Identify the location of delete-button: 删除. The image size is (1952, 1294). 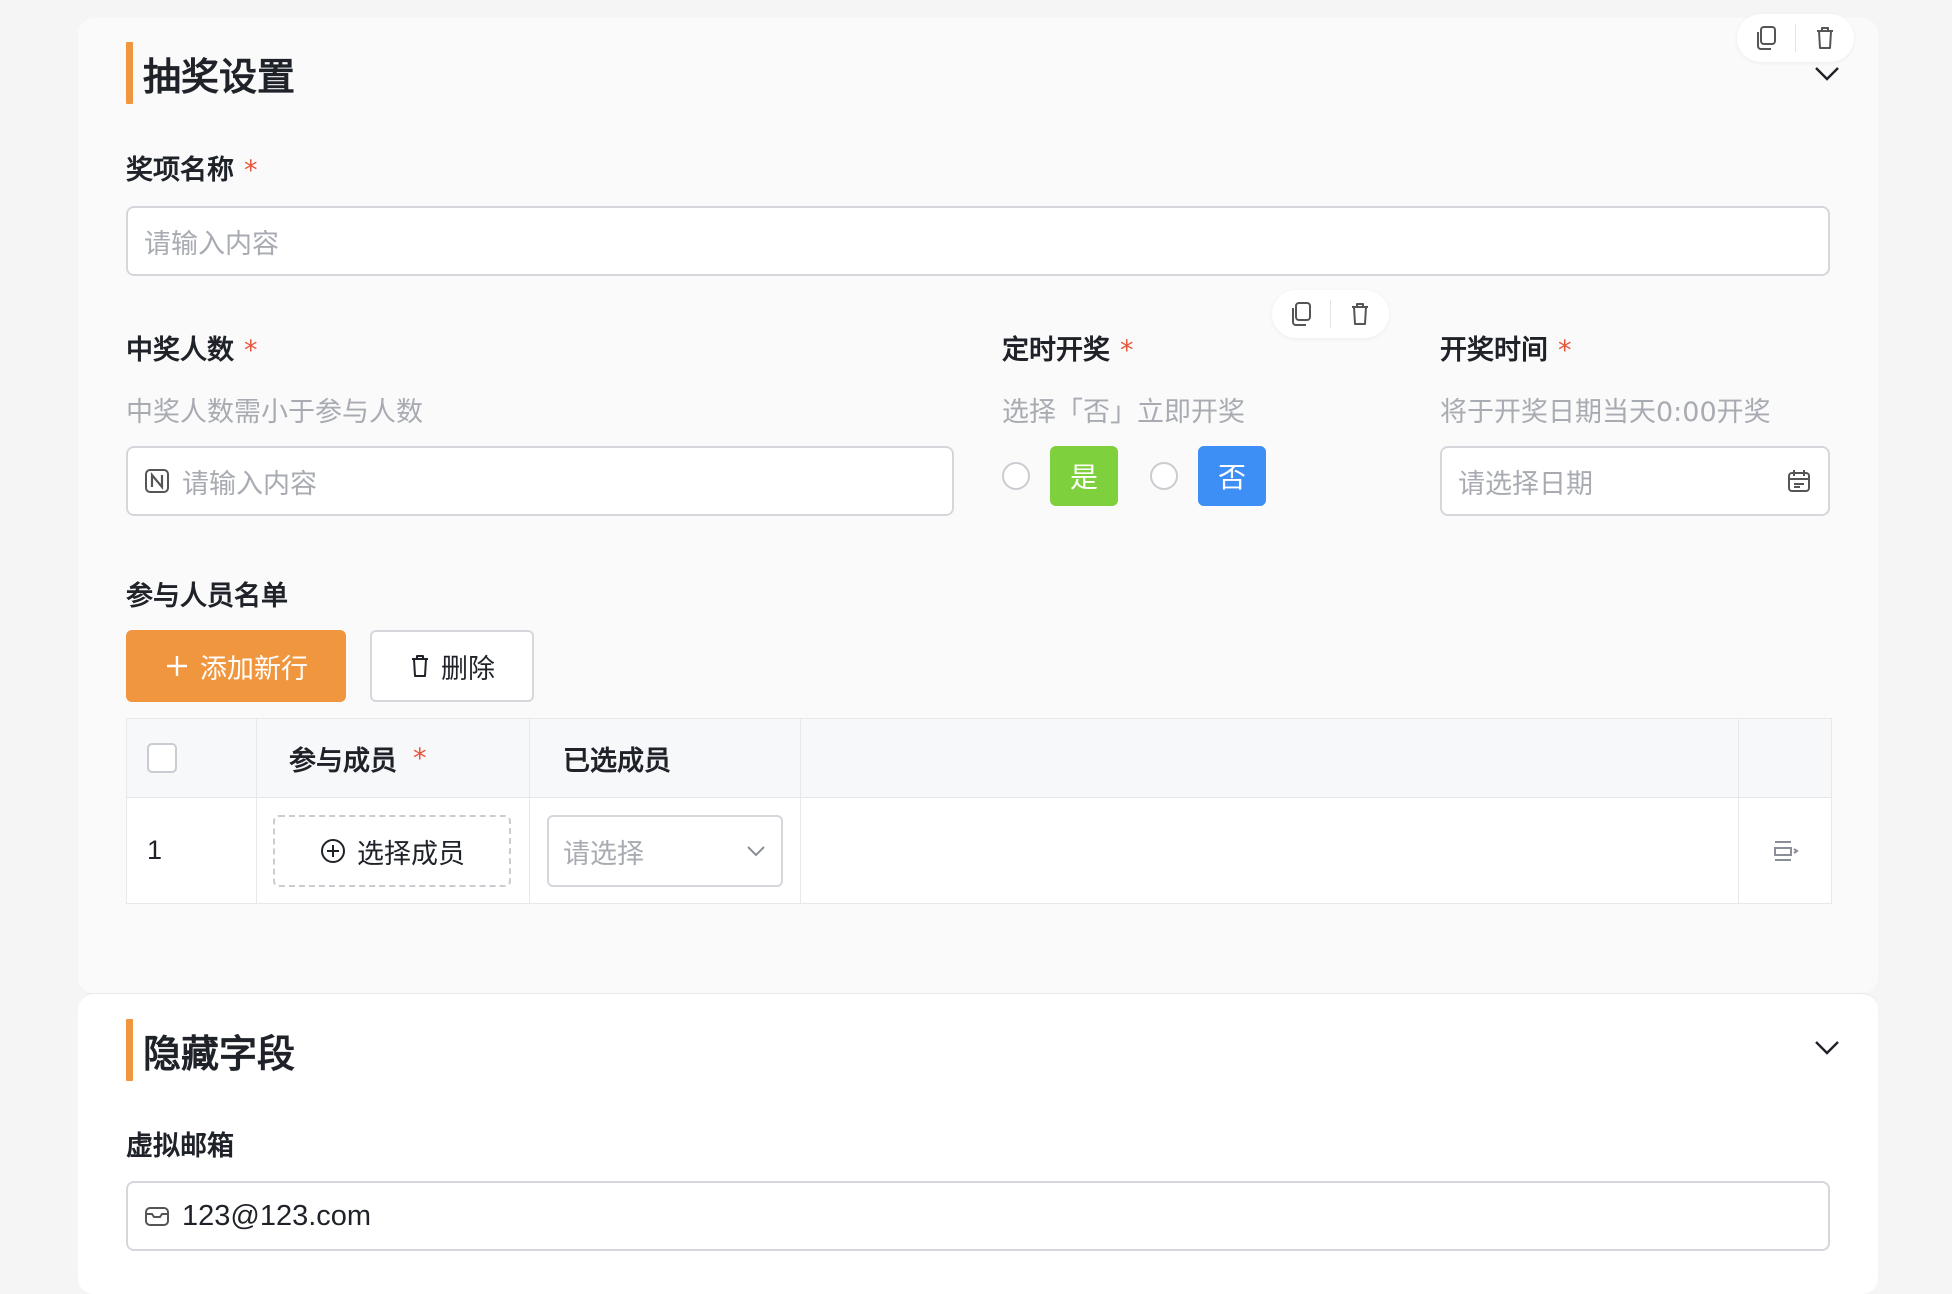
(452, 666).